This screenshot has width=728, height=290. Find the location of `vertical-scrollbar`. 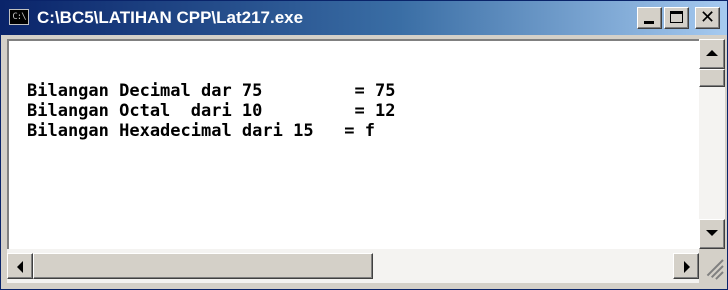

vertical-scrollbar is located at coordinates (712, 144).